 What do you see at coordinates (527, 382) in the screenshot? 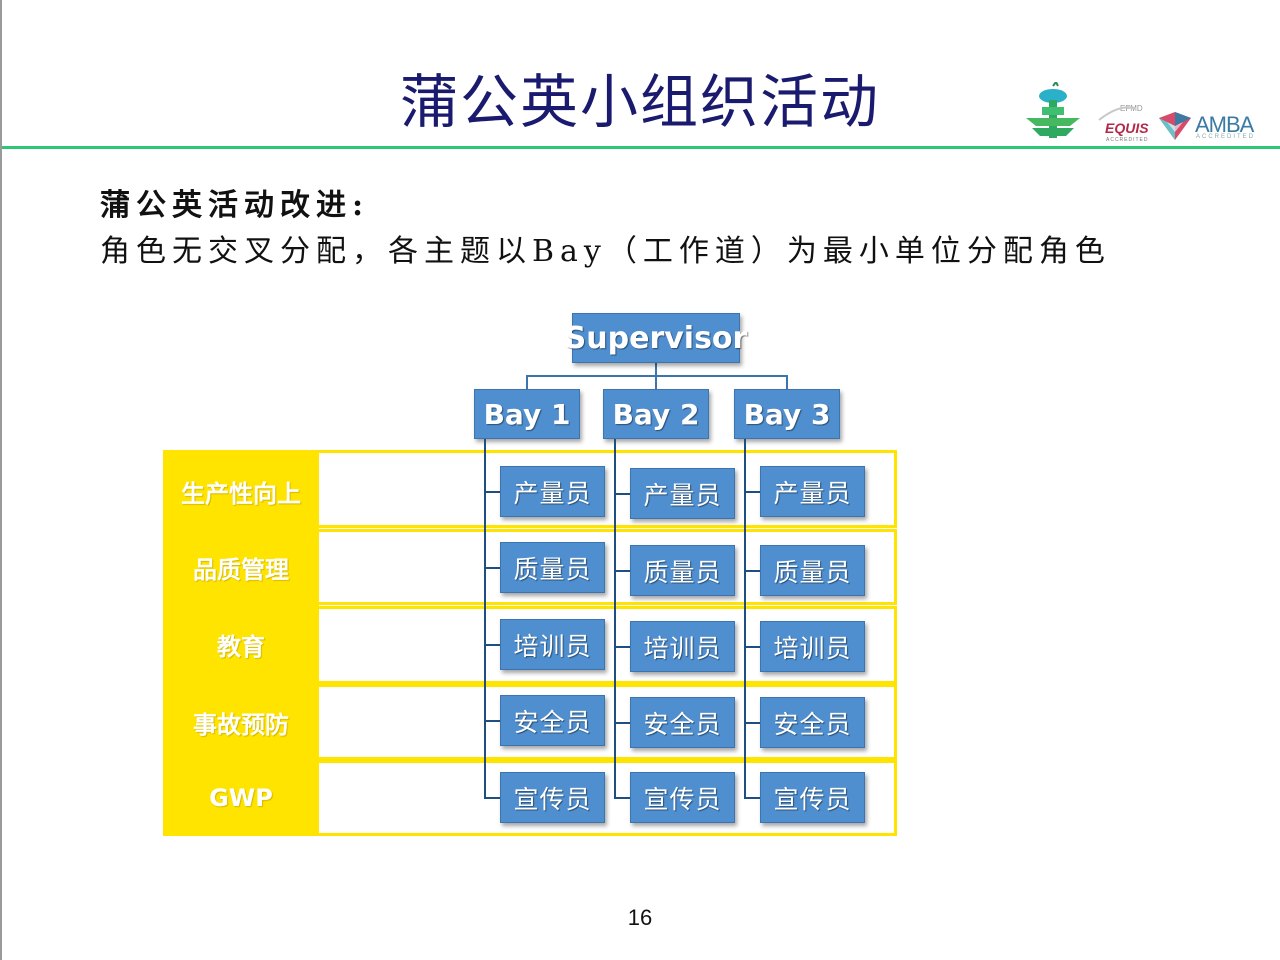
I see `bay-1-connector` at bounding box center [527, 382].